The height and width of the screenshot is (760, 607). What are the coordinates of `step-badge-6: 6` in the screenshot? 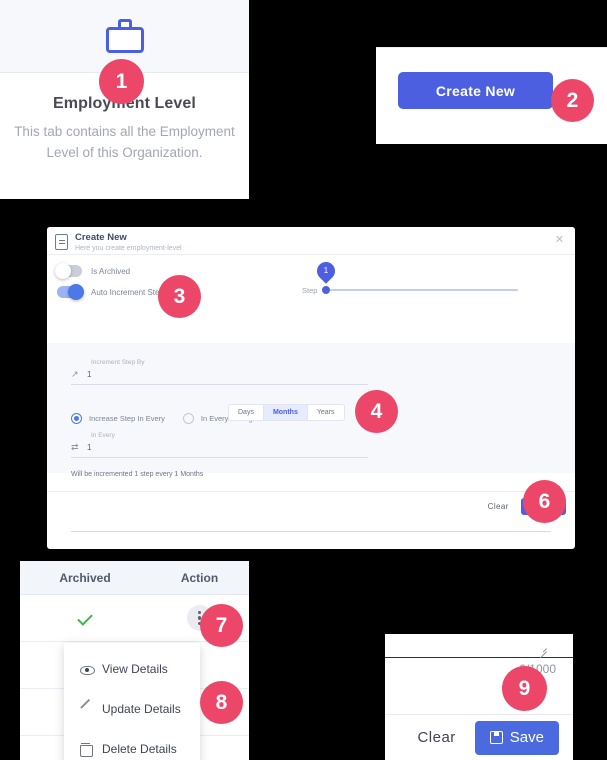 It's located at (544, 501).